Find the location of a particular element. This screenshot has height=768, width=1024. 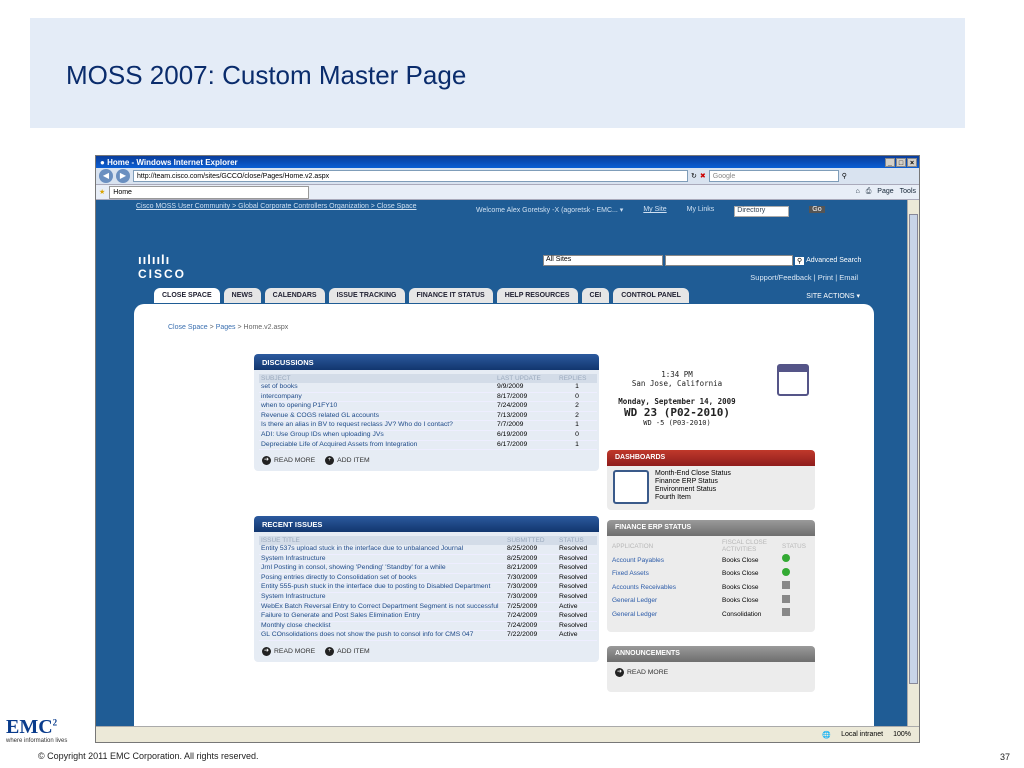

tab-control-panel: CONTROL PANEL is located at coordinates (651, 295).